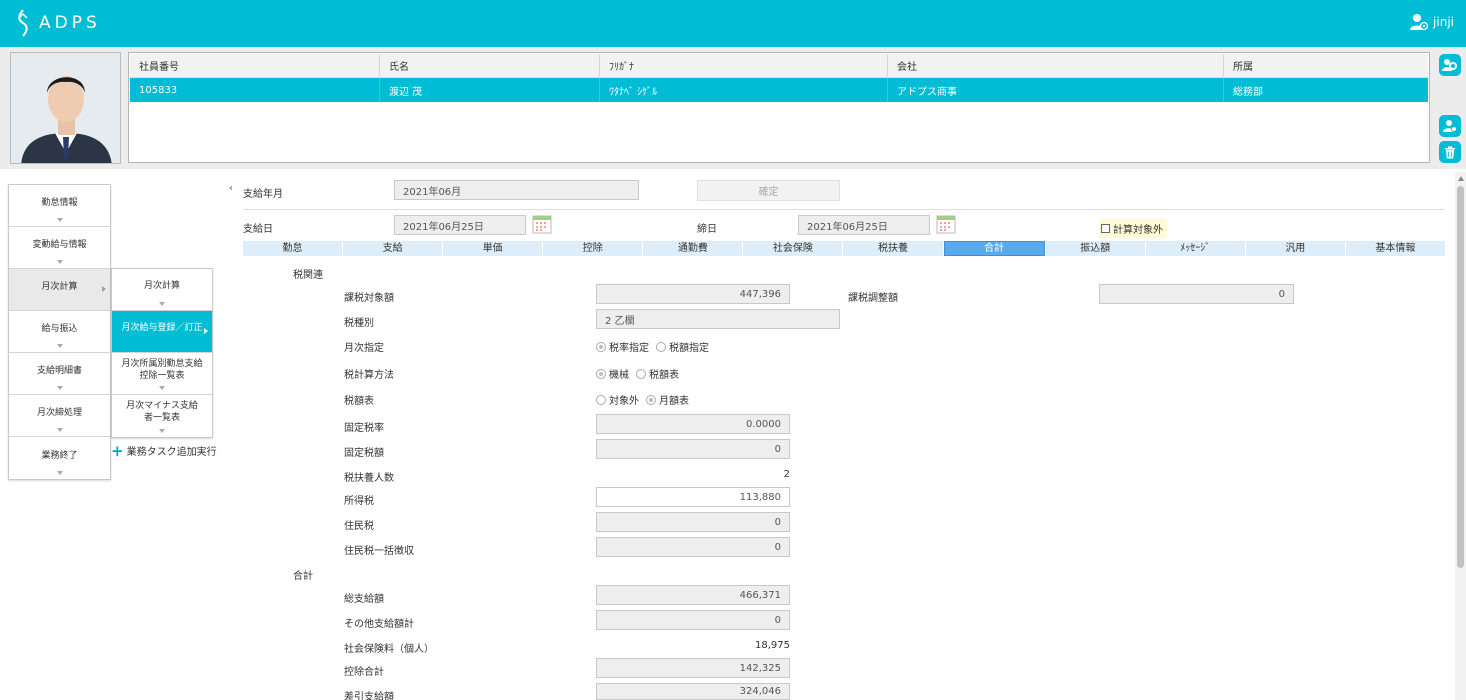  I want to click on menu-item-attendance: 勤怠情報, so click(59, 206).